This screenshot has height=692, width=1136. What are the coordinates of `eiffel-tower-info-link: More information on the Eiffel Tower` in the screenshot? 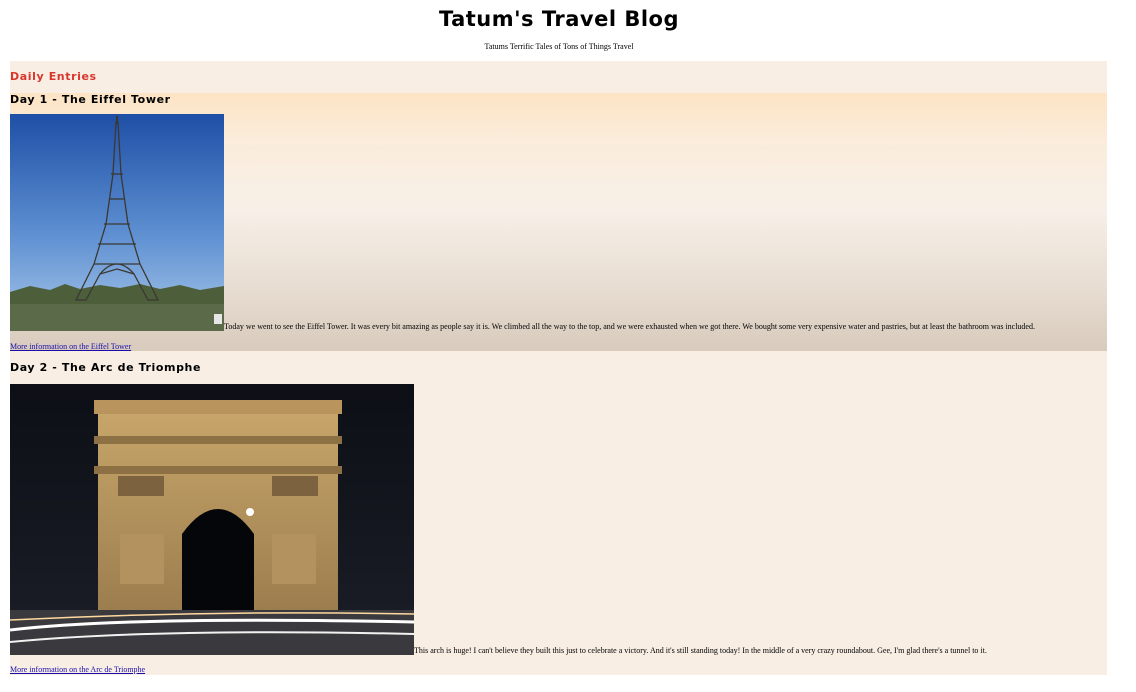 It's located at (70, 346).